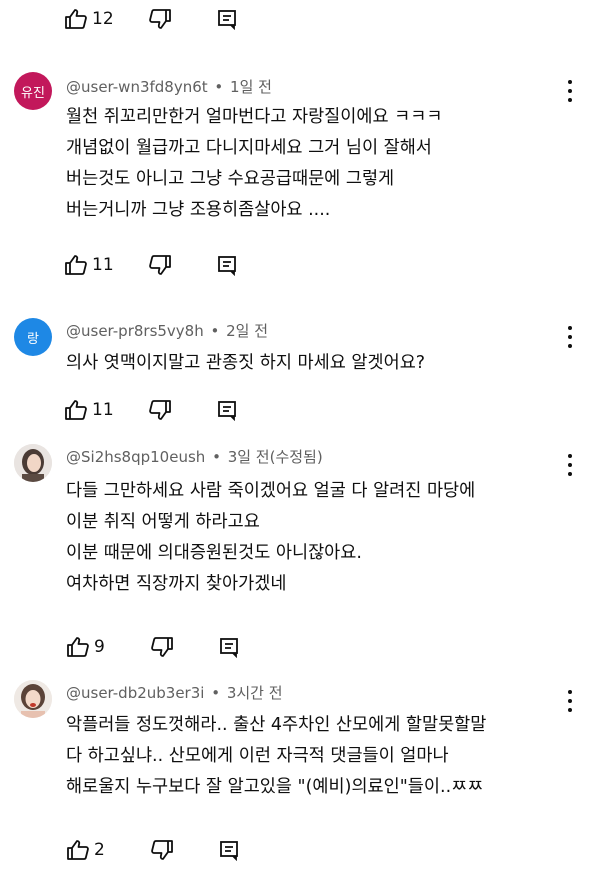 Image resolution: width=600 pixels, height=880 pixels. I want to click on comment-time: 1일 전, so click(251, 87).